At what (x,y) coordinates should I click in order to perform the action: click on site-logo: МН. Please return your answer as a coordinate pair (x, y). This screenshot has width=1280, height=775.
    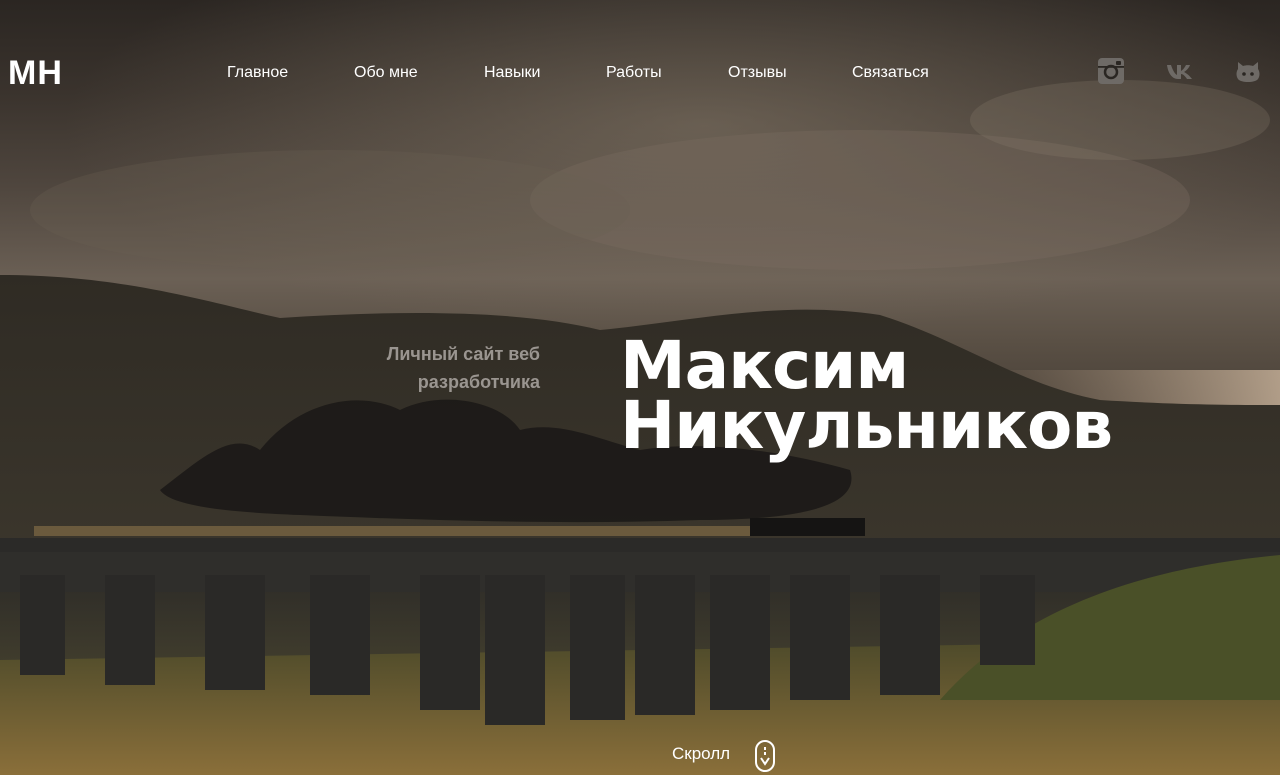
    Looking at the image, I should click on (35, 73).